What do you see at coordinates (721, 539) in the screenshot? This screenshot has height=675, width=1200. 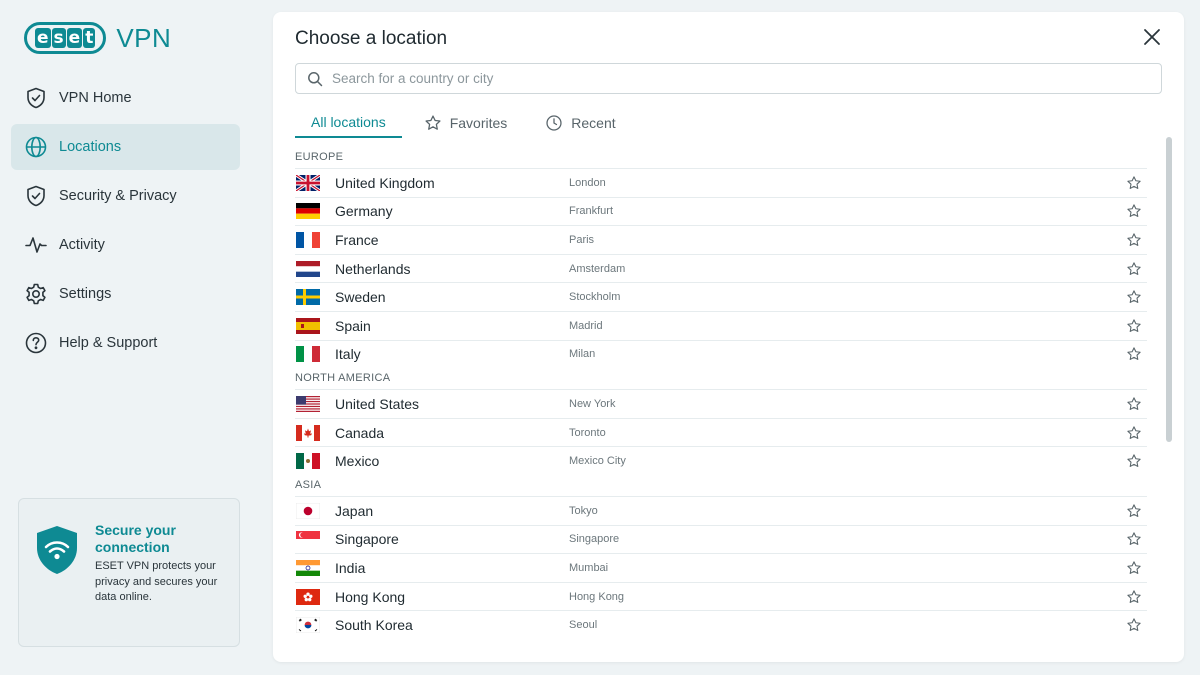 I see `location-row: Singapore Singapore` at bounding box center [721, 539].